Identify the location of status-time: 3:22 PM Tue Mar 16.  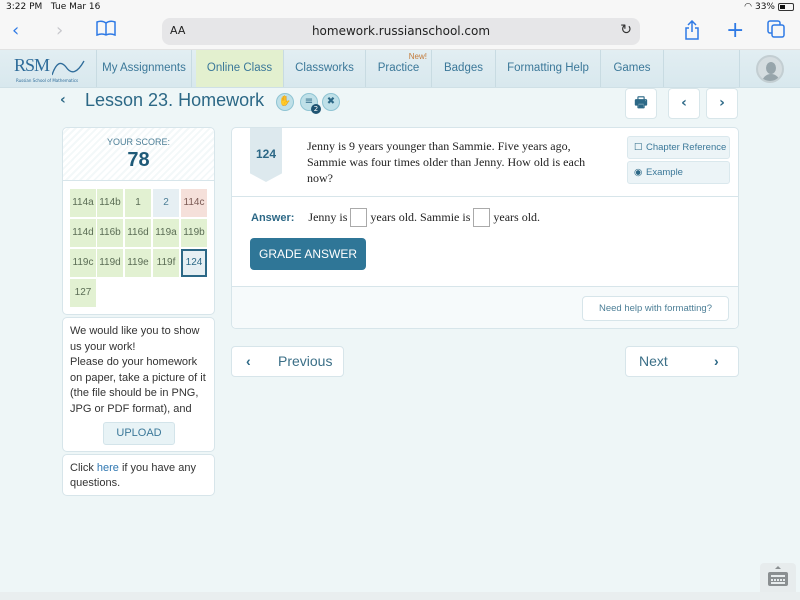
(53, 7).